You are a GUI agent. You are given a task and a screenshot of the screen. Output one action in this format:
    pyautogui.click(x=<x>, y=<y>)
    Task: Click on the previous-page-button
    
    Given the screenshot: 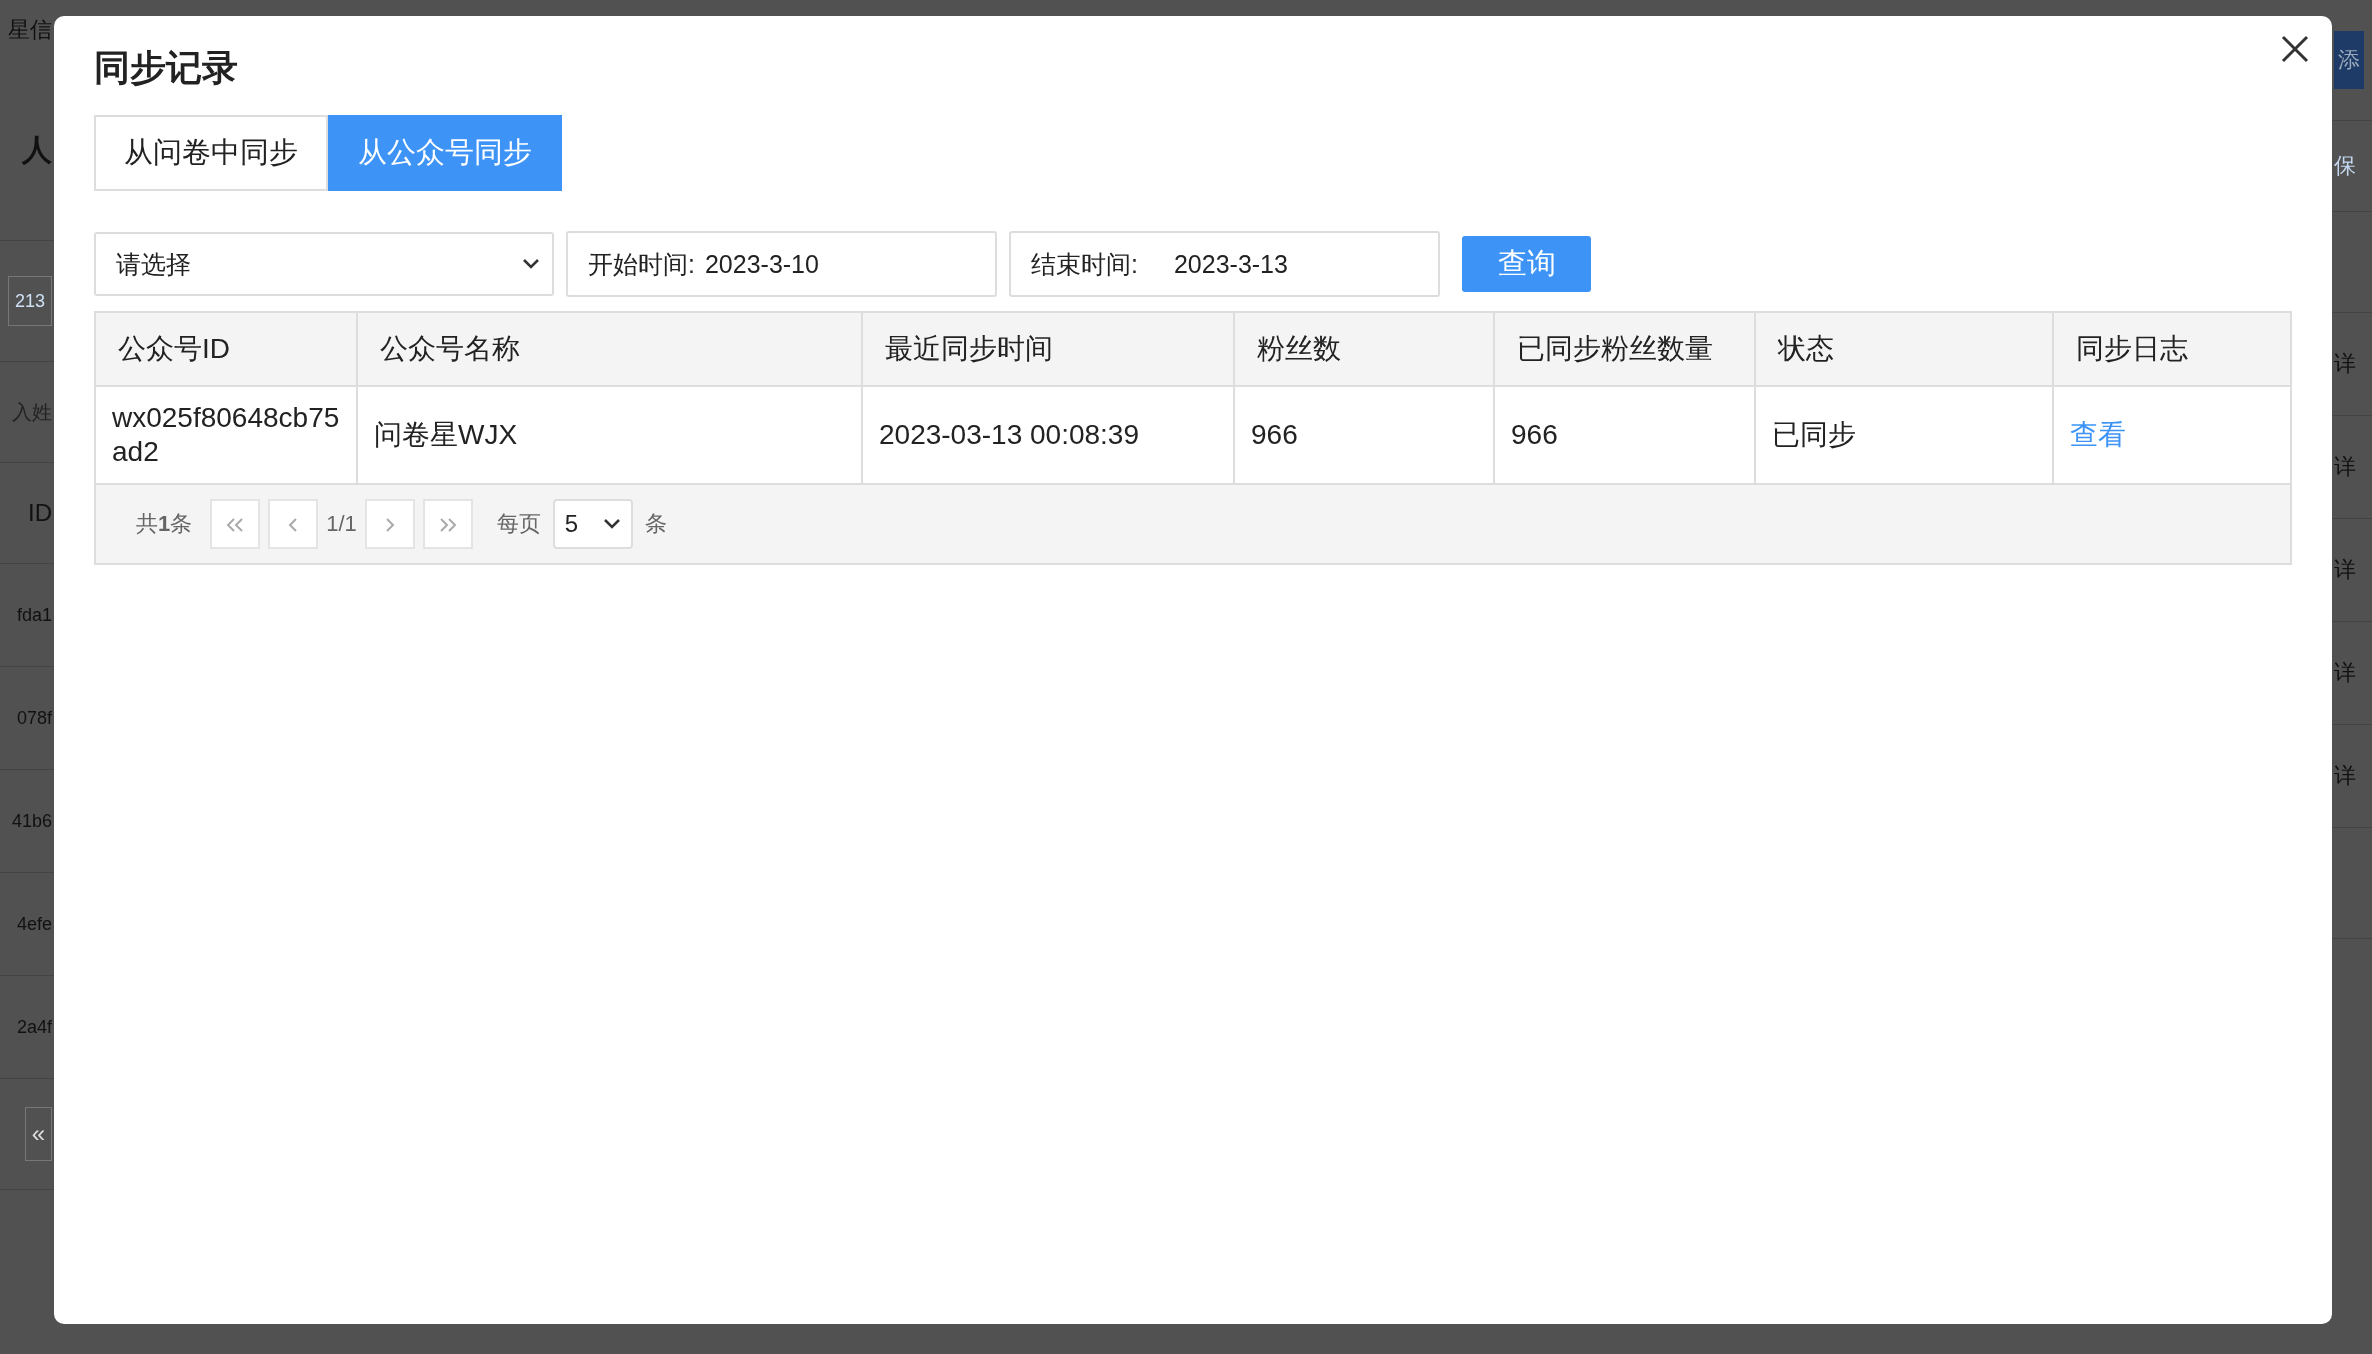 What is the action you would take?
    pyautogui.click(x=293, y=524)
    